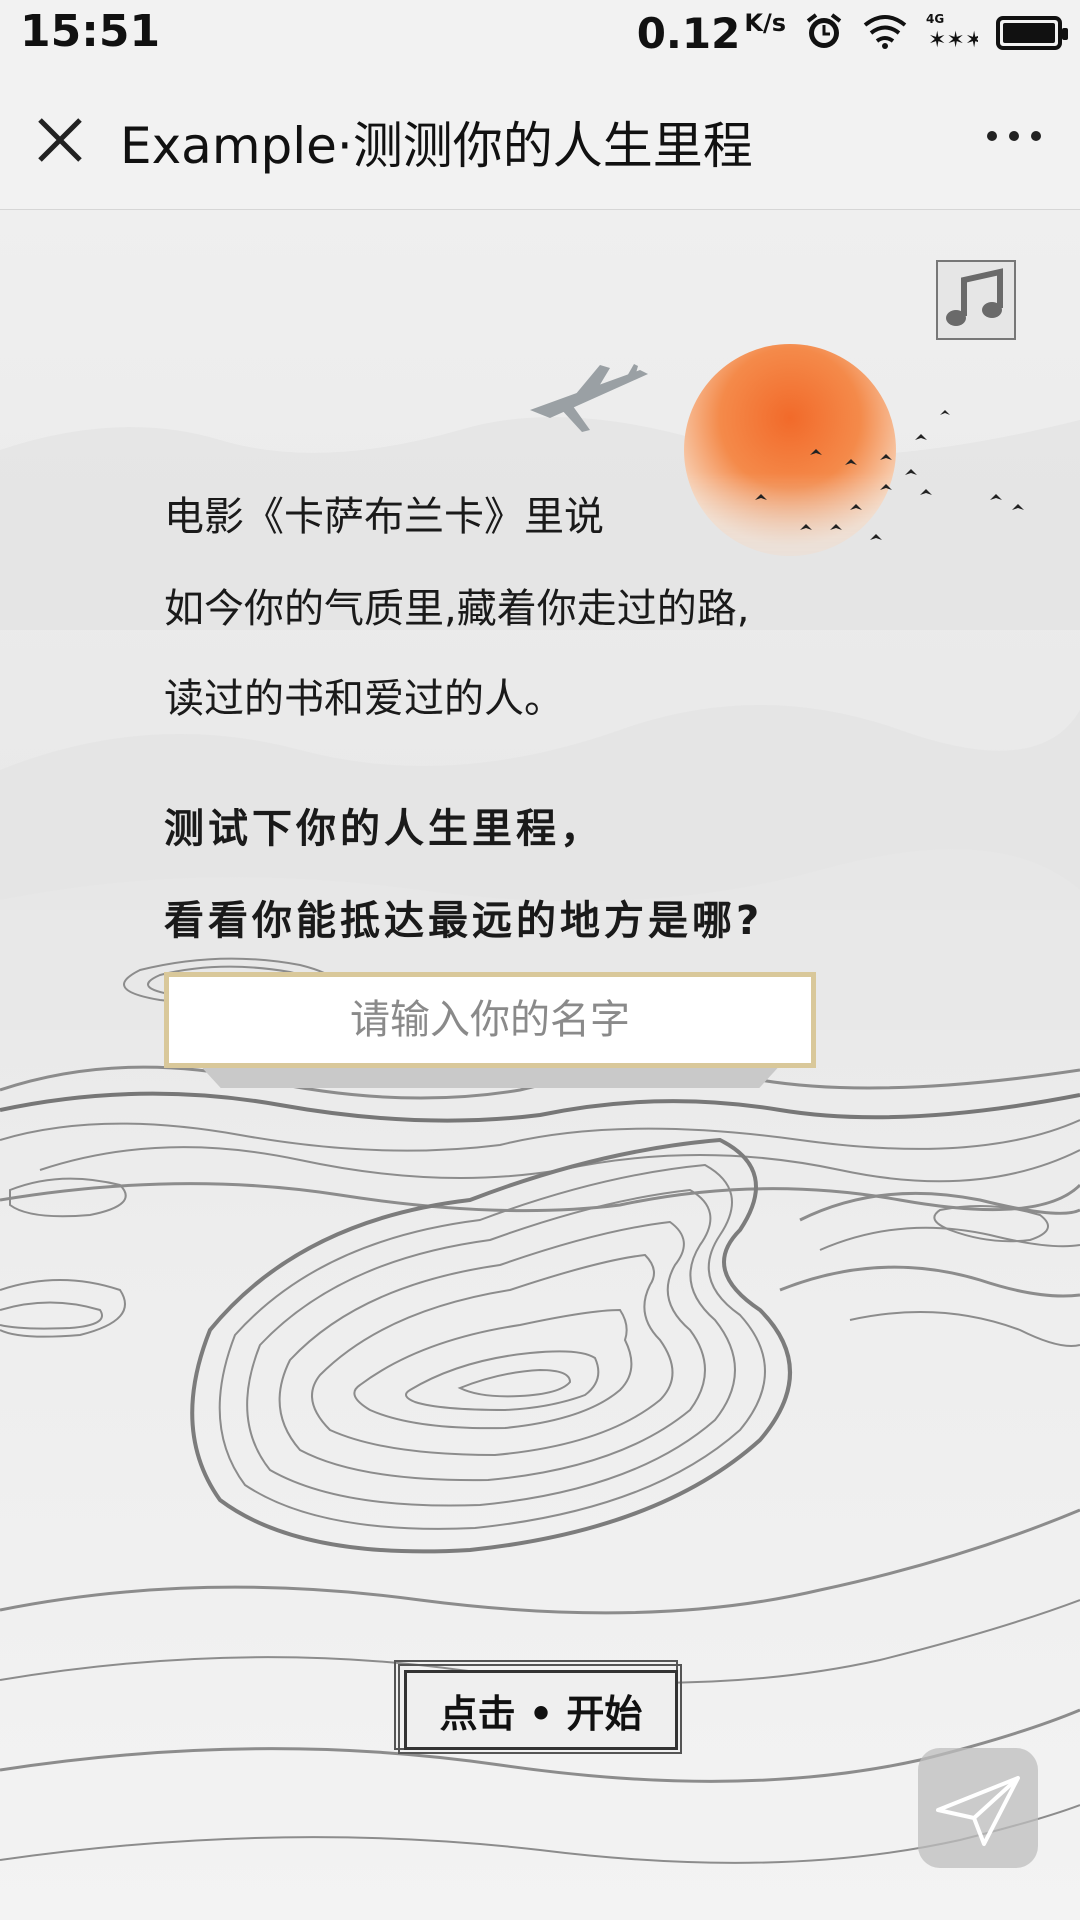 This screenshot has width=1080, height=1920. What do you see at coordinates (885, 33) in the screenshot?
I see `wifi-icon` at bounding box center [885, 33].